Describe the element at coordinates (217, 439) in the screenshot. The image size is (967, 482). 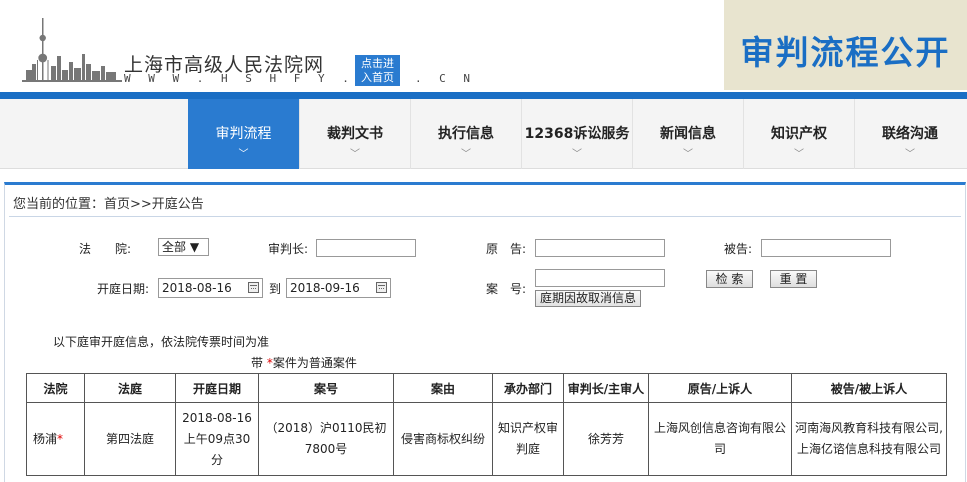
I see `cell-date: 2018-08-16上午09点30分` at that location.